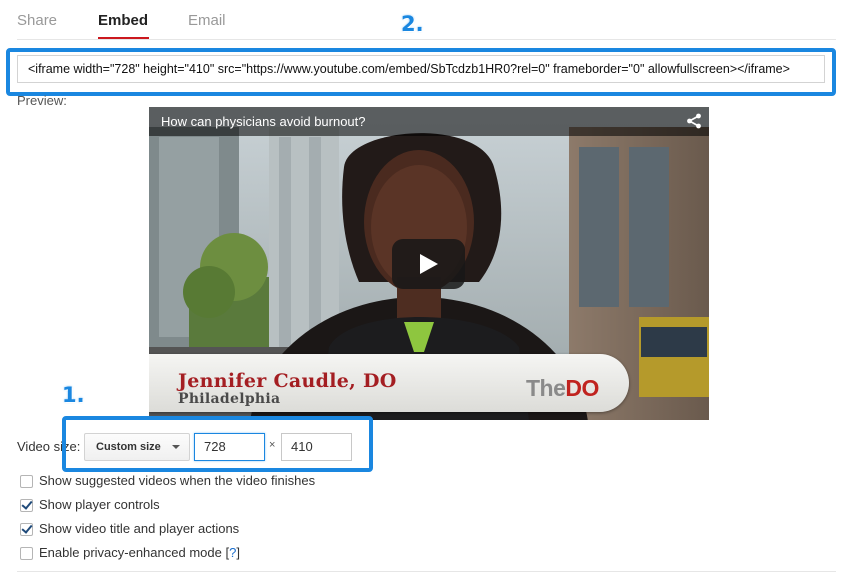 The width and height of the screenshot is (853, 573). Describe the element at coordinates (217, 444) in the screenshot. I see `highlight-box-video-size` at that location.